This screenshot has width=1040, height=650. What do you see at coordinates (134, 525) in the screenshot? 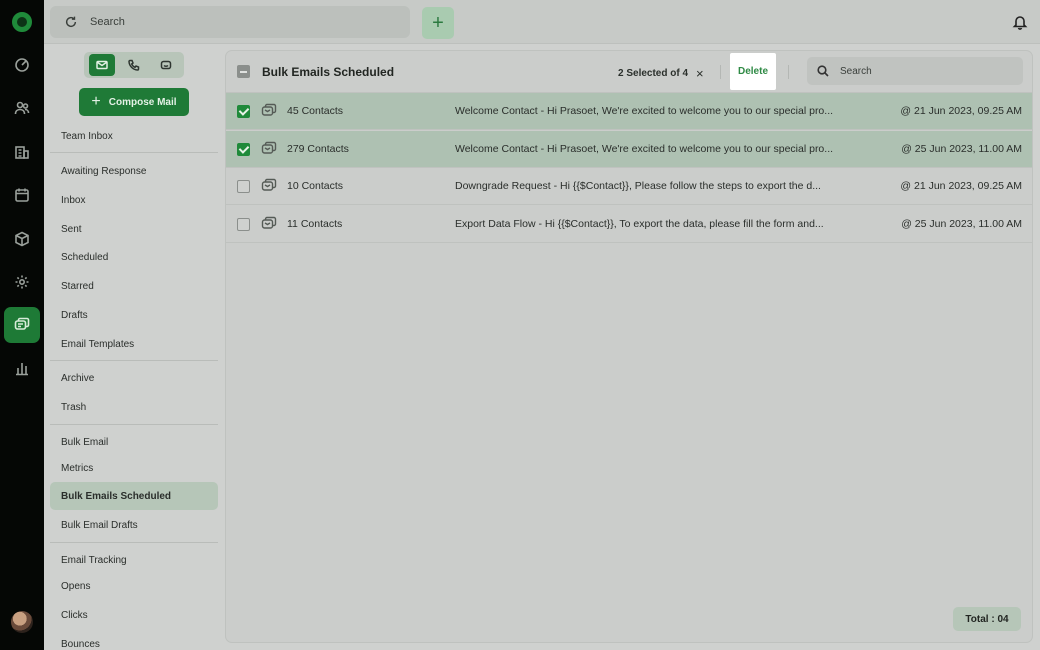
I see `sidebar-item-bulk-email-drafts: Bulk Email Drafts` at bounding box center [134, 525].